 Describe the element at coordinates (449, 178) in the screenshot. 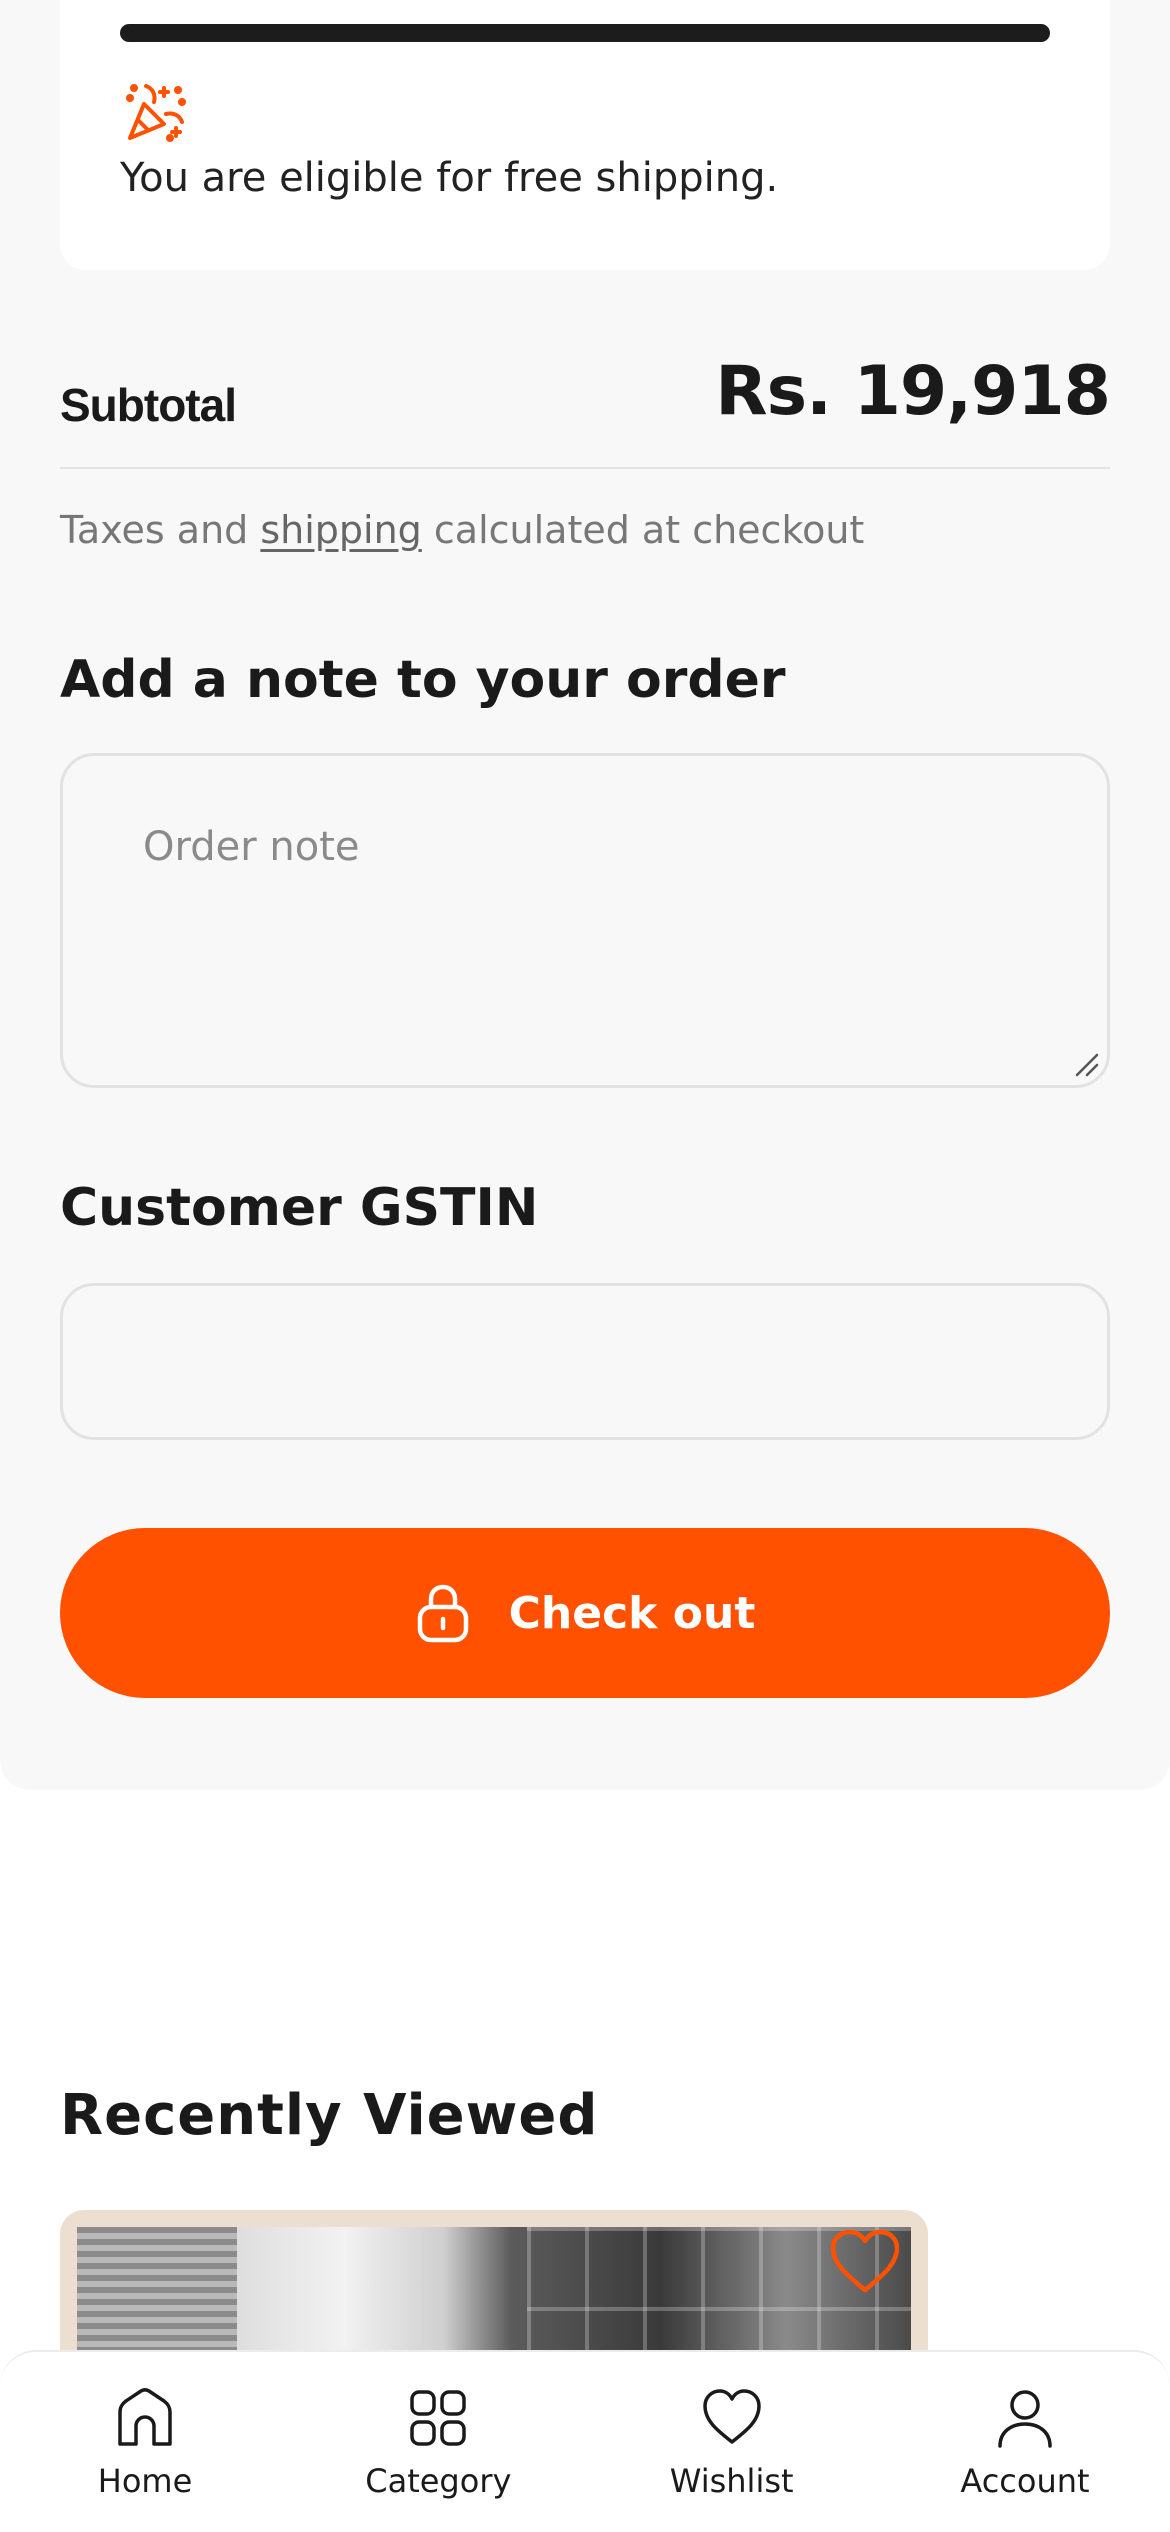

I see `free-shipping-message: You are eligible for free shipping.` at that location.